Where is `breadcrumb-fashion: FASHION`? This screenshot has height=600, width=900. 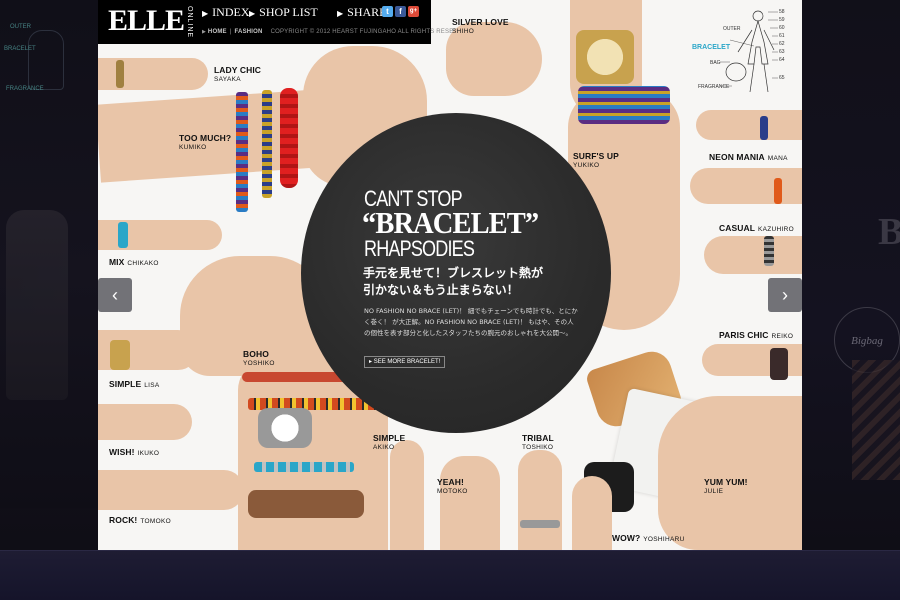 breadcrumb-fashion: FASHION is located at coordinates (249, 32).